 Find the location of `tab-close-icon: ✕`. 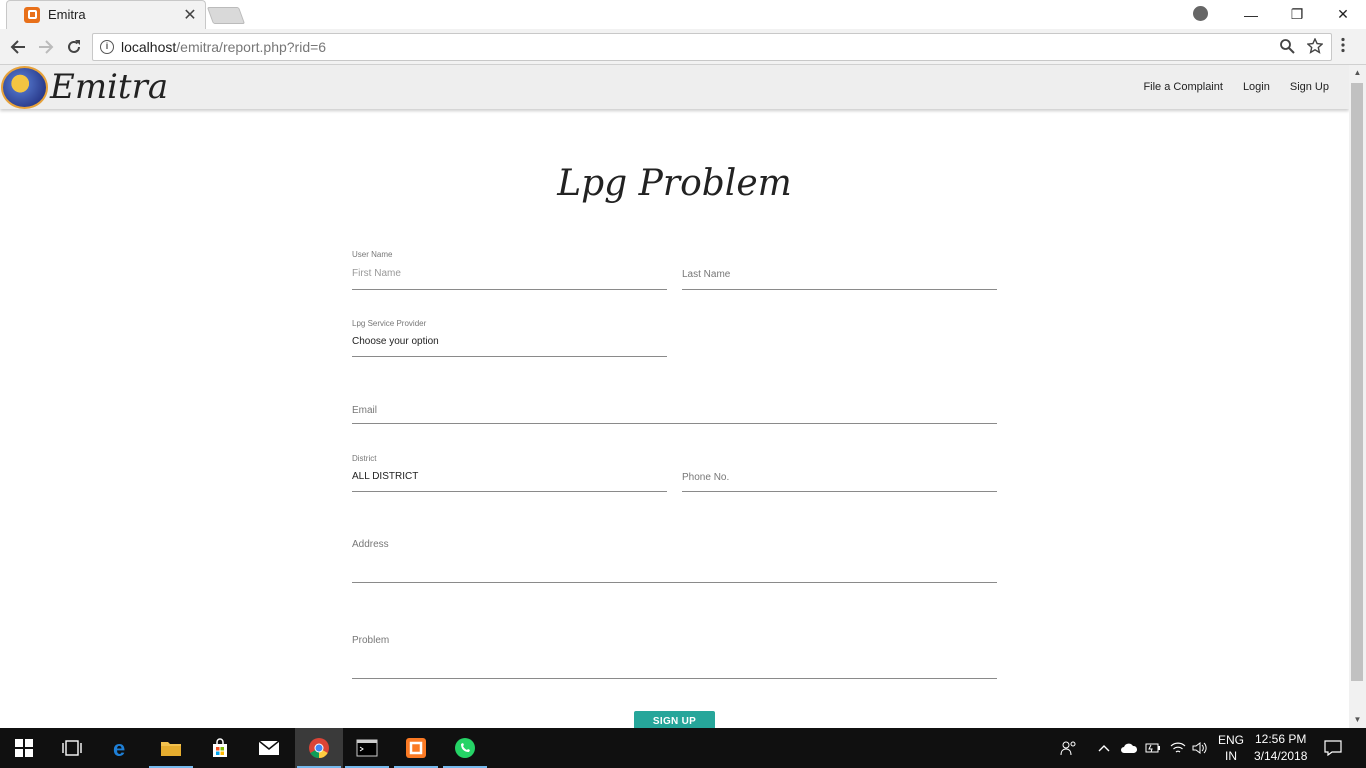

tab-close-icon: ✕ is located at coordinates (190, 15).